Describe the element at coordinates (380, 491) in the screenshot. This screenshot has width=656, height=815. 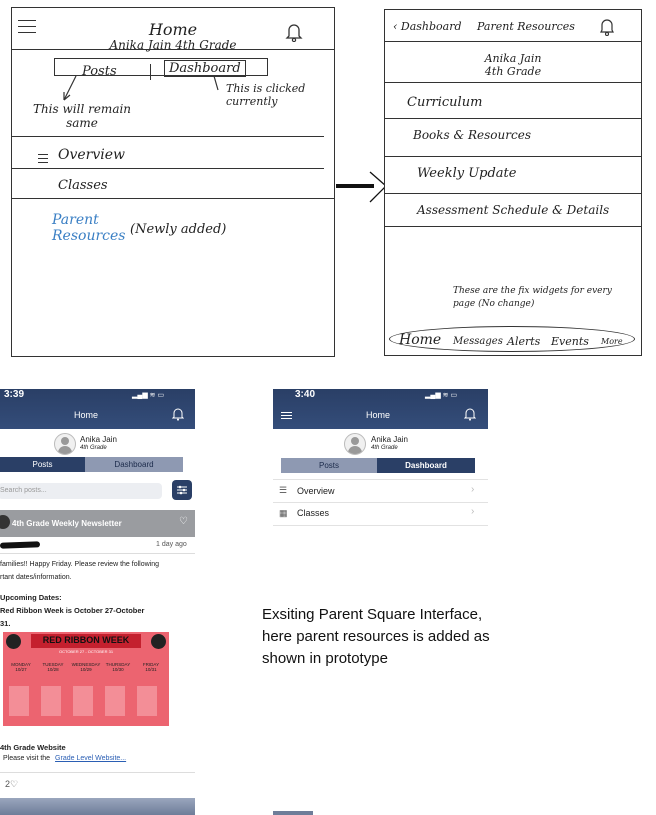
I see `dashboard-item-overview: ☰ Overview ›` at that location.